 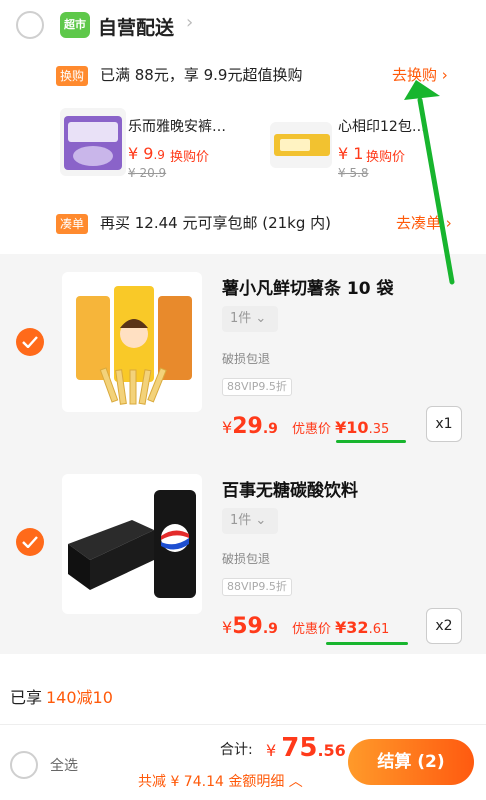 I want to click on swap-item-price: ¥ 1, so click(x=351, y=153).